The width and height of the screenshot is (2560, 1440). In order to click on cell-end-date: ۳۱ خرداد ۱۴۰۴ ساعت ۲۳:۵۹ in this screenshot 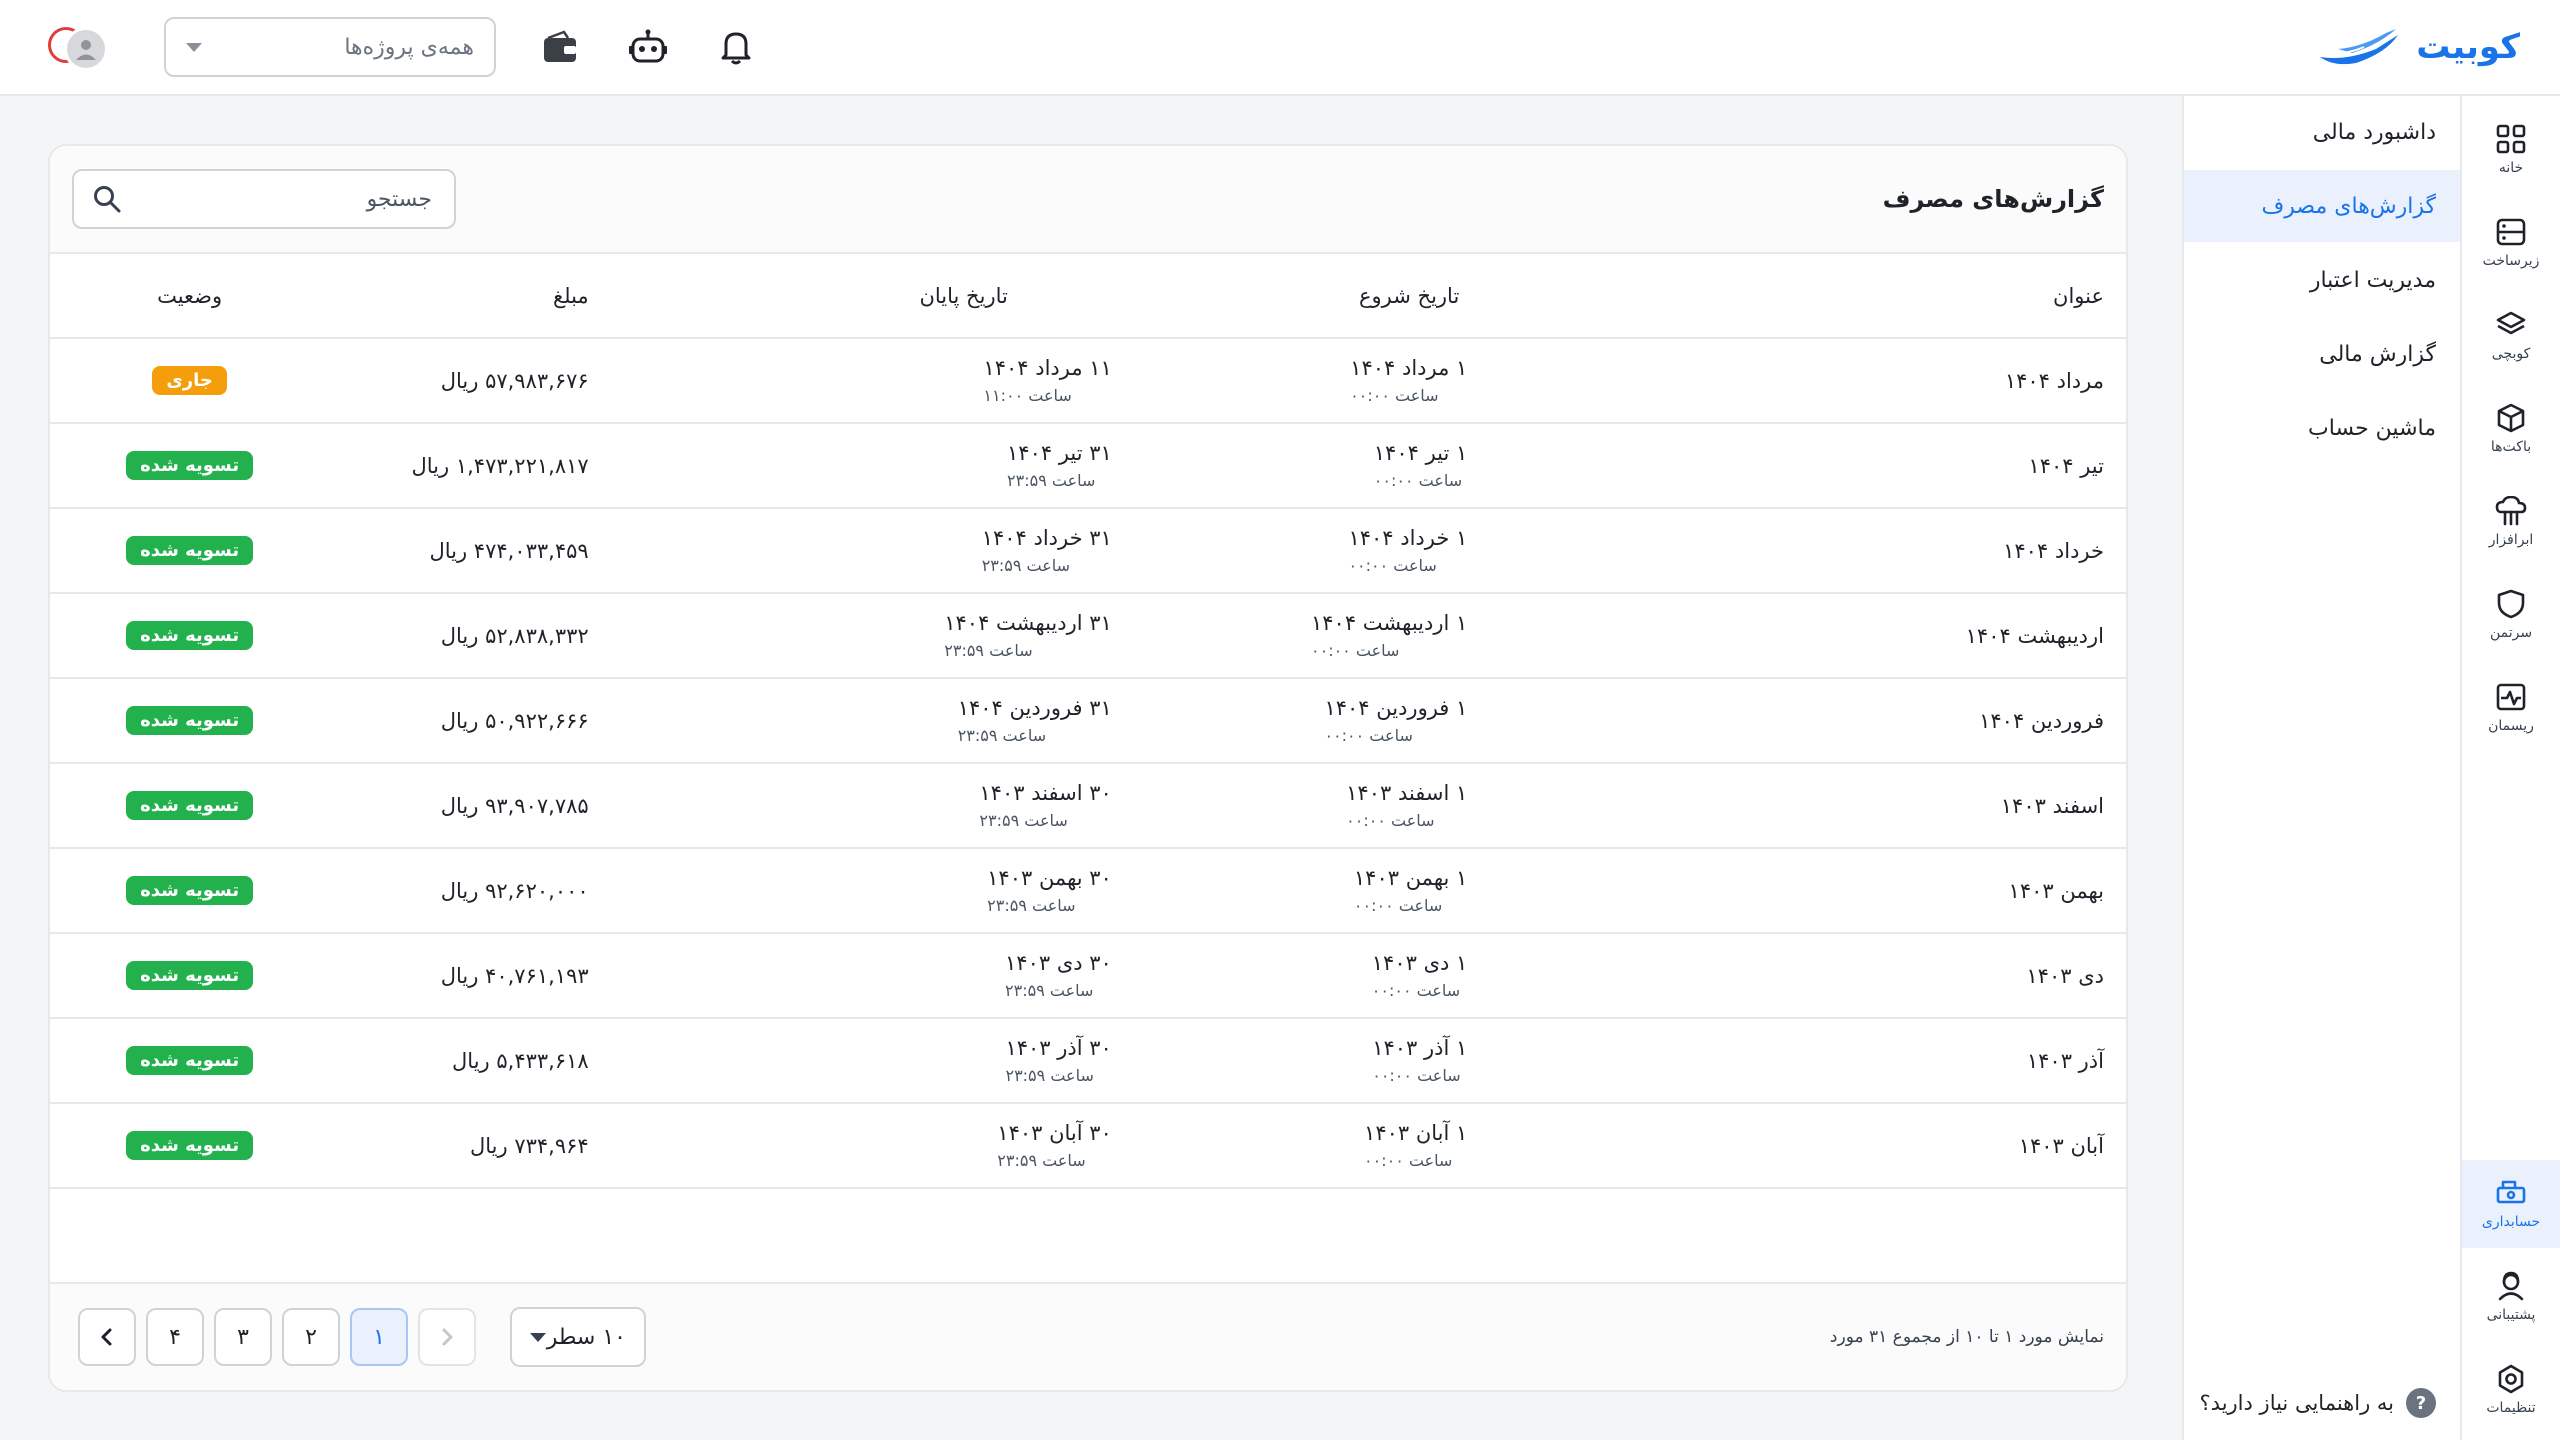, I will do `click(968, 551)`.